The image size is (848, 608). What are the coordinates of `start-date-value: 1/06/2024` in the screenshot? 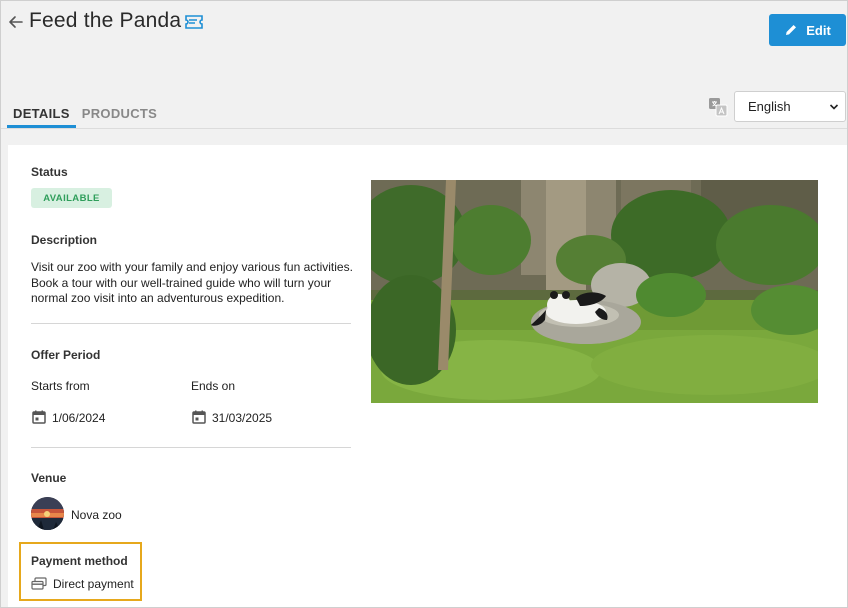 It's located at (79, 418).